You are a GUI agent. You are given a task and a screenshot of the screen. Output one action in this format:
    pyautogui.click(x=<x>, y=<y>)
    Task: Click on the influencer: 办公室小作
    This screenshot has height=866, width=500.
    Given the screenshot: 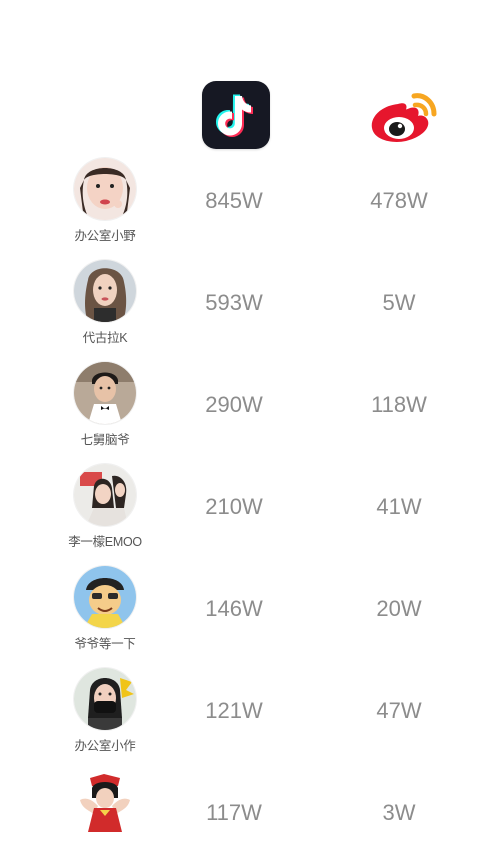 What is the action you would take?
    pyautogui.click(x=105, y=713)
    